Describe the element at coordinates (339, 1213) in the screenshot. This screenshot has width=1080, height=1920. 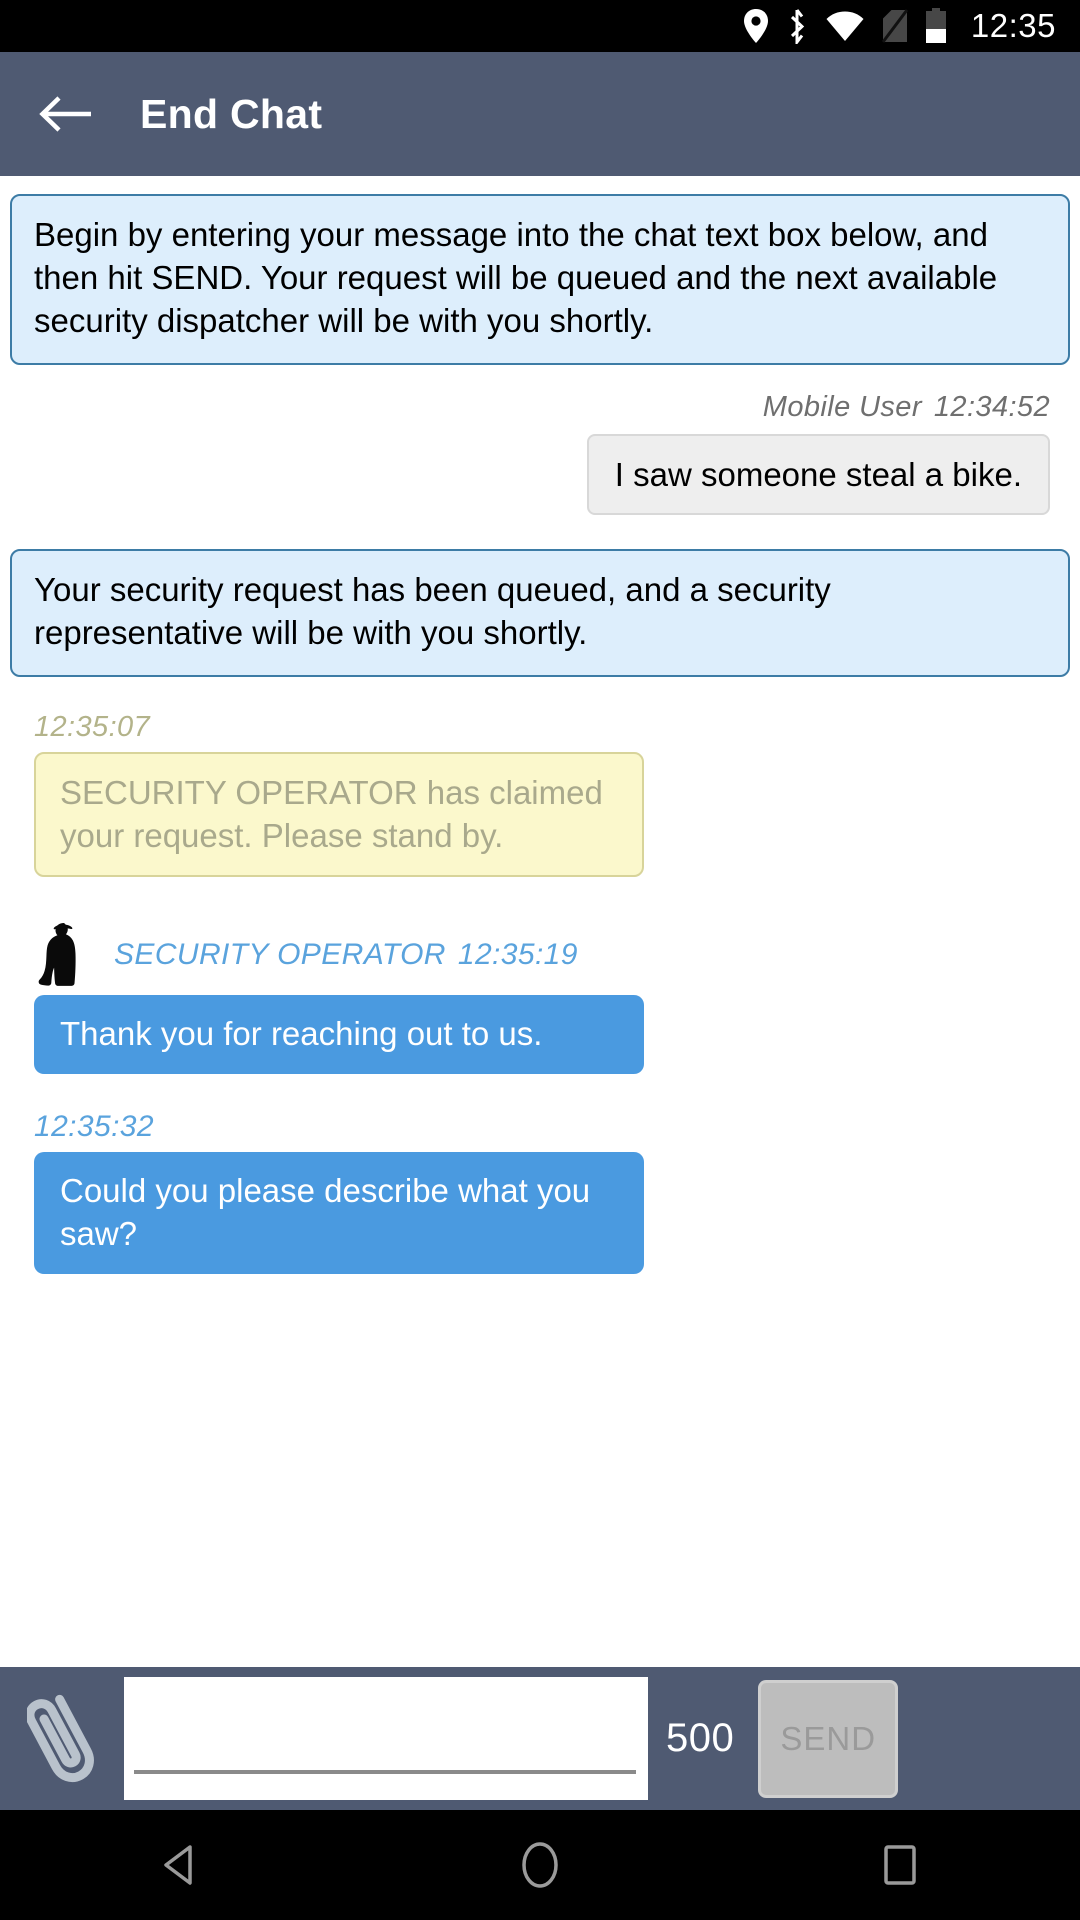
I see `operator-message-bubble-2: Could you please describe what you saw?` at that location.